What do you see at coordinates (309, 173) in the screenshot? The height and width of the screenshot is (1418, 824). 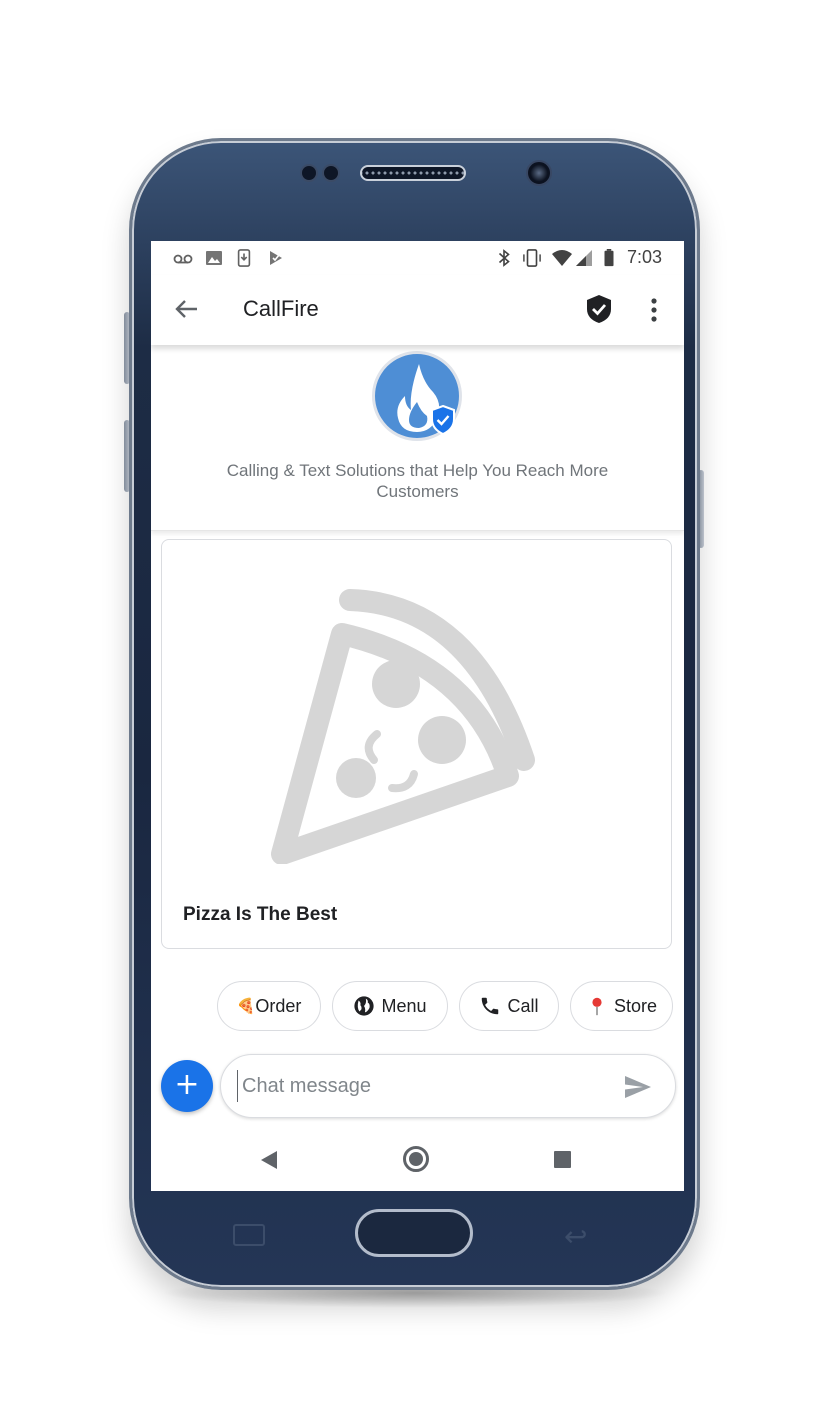 I see `proximity-sensor` at bounding box center [309, 173].